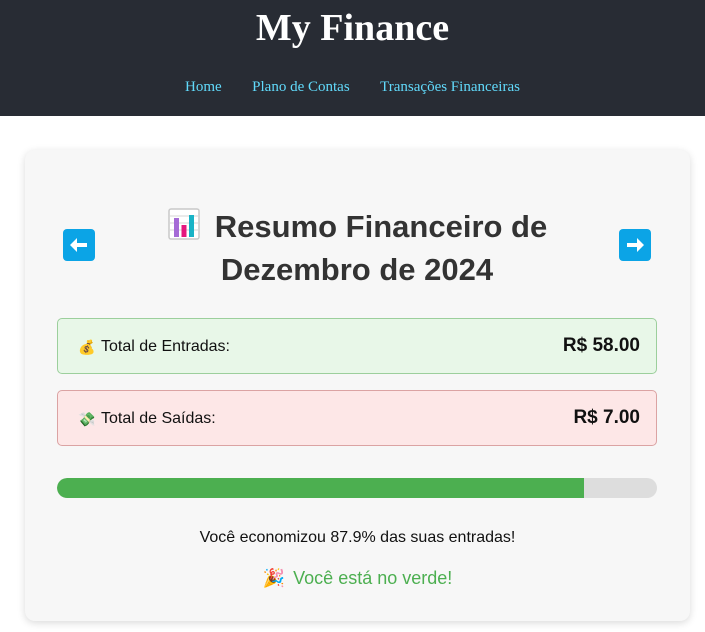 This screenshot has height=632, width=705. What do you see at coordinates (450, 87) in the screenshot?
I see `nav-link-transacoes-financeiras: Transações Financeiras` at bounding box center [450, 87].